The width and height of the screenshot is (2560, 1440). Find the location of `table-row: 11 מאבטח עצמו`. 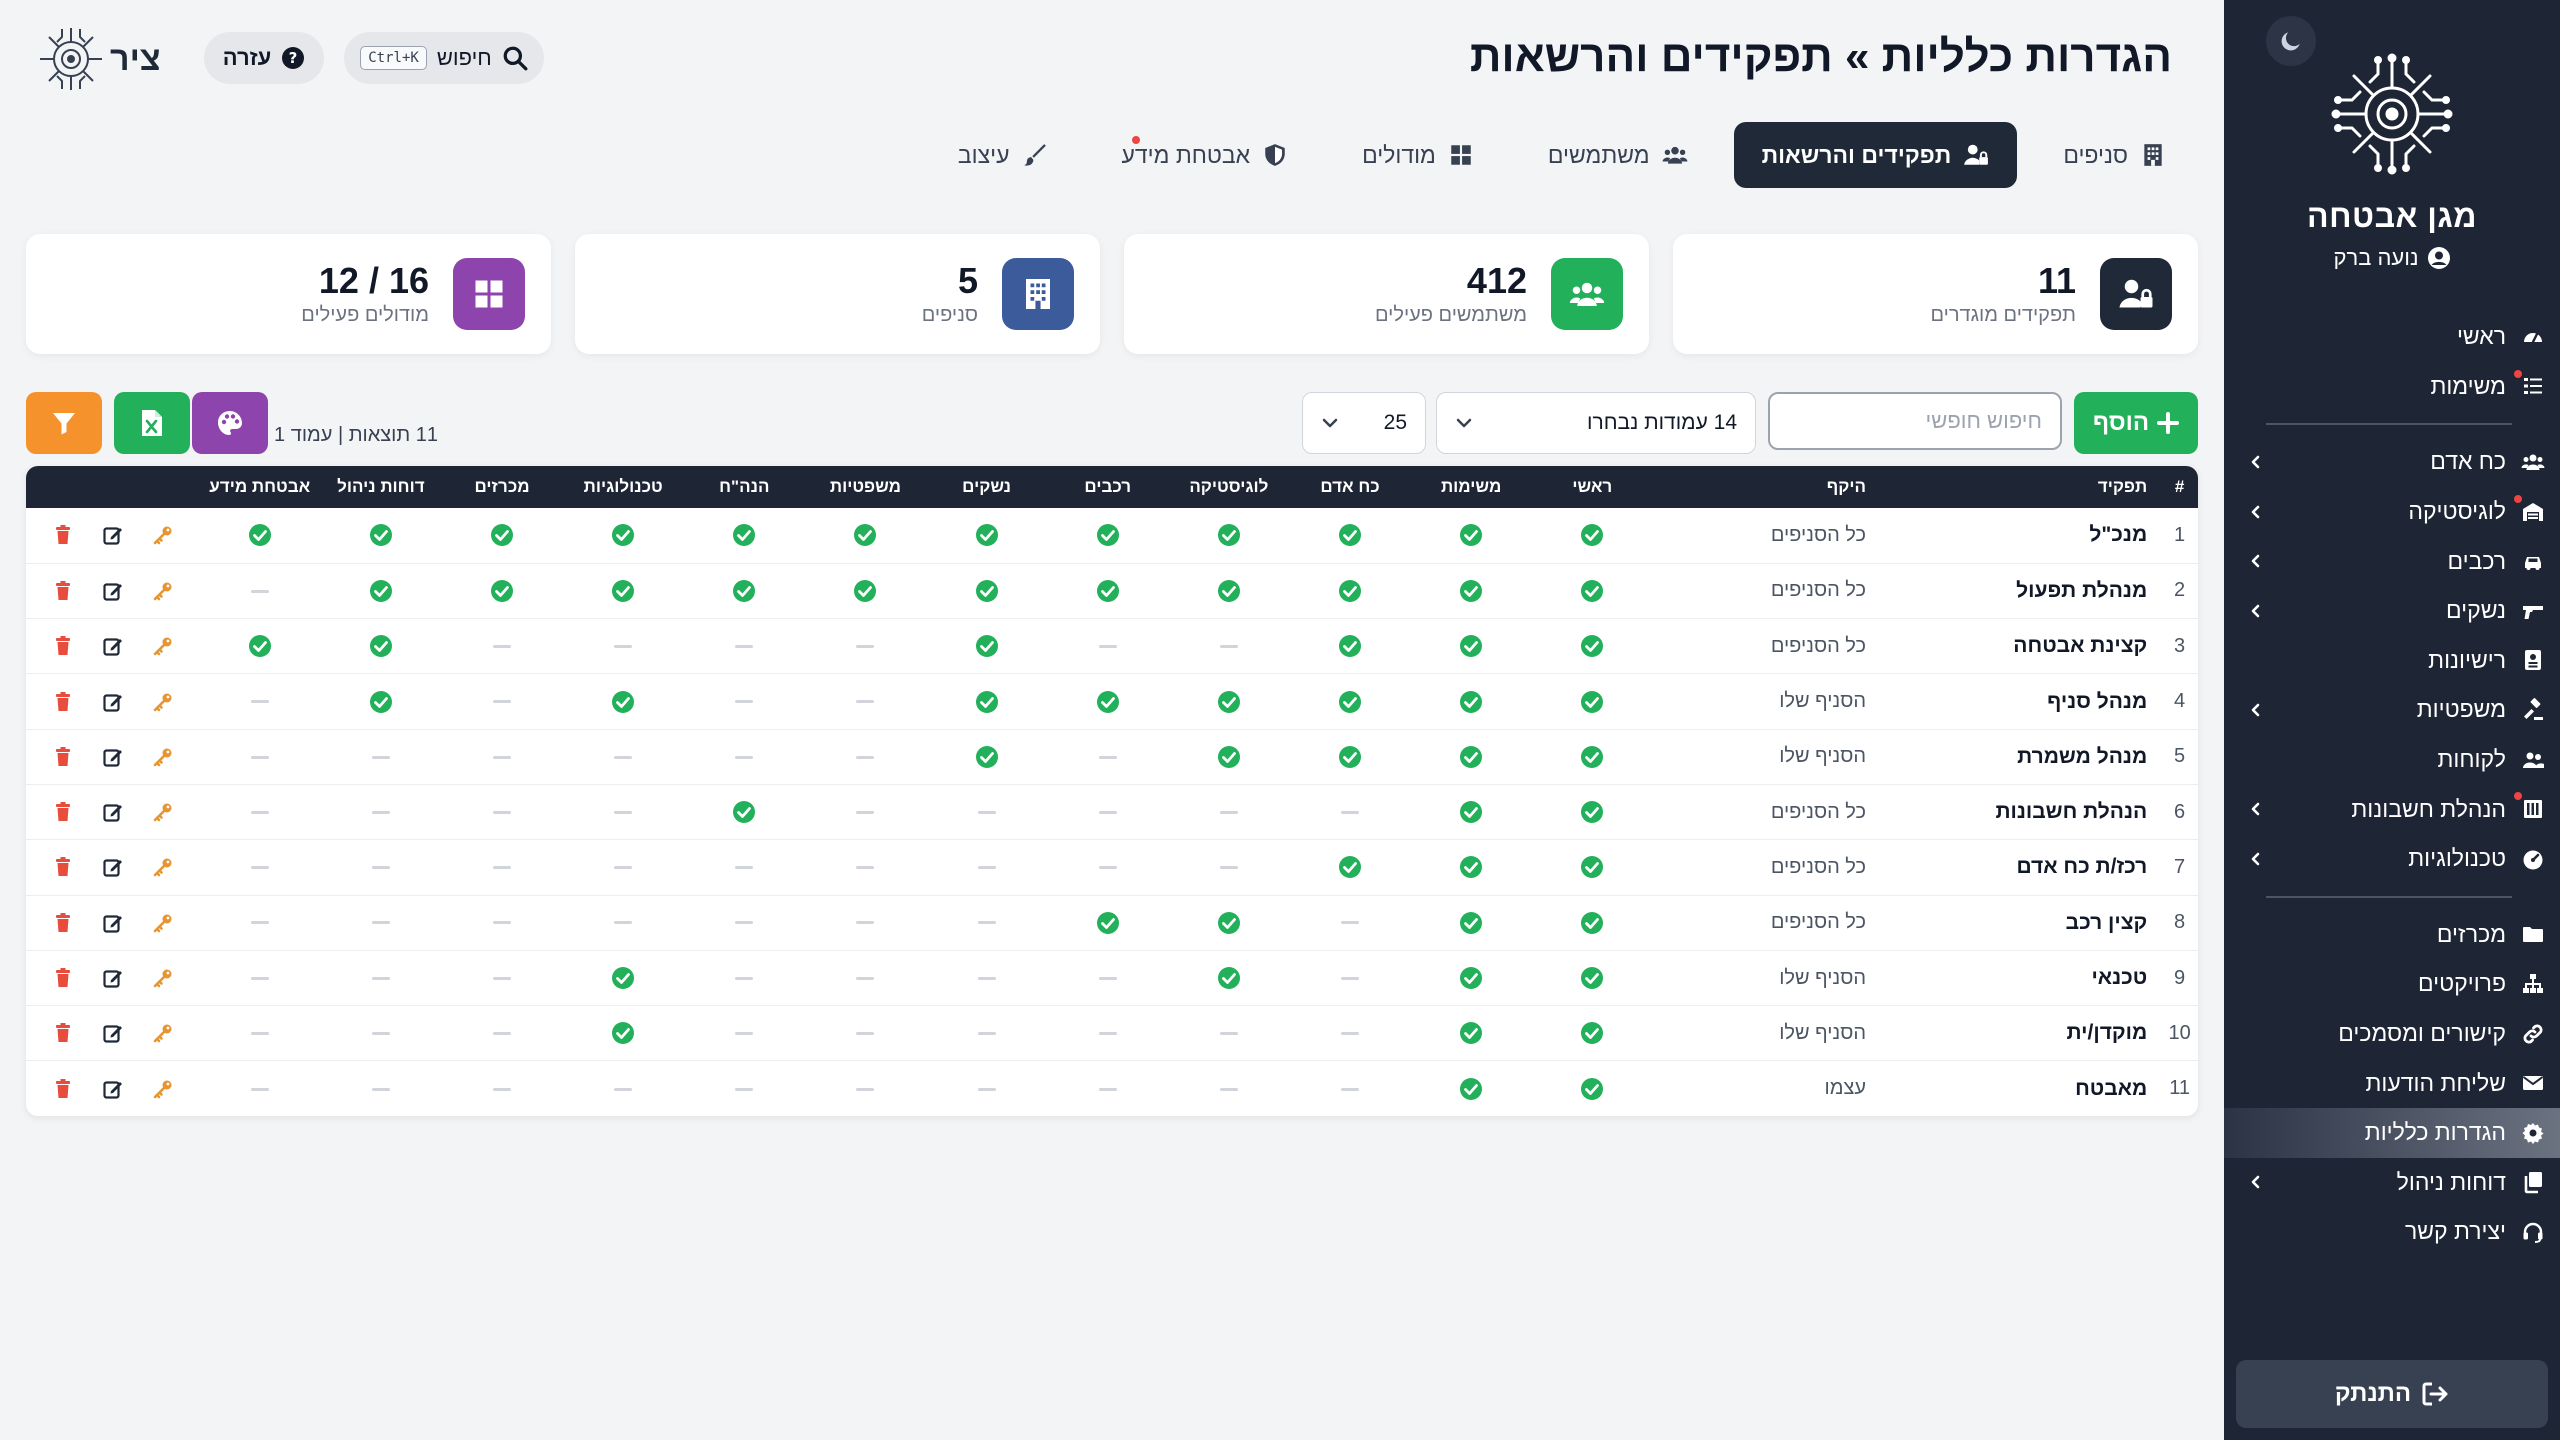

table-row: 11 מאבטח עצמו is located at coordinates (1112, 1088).